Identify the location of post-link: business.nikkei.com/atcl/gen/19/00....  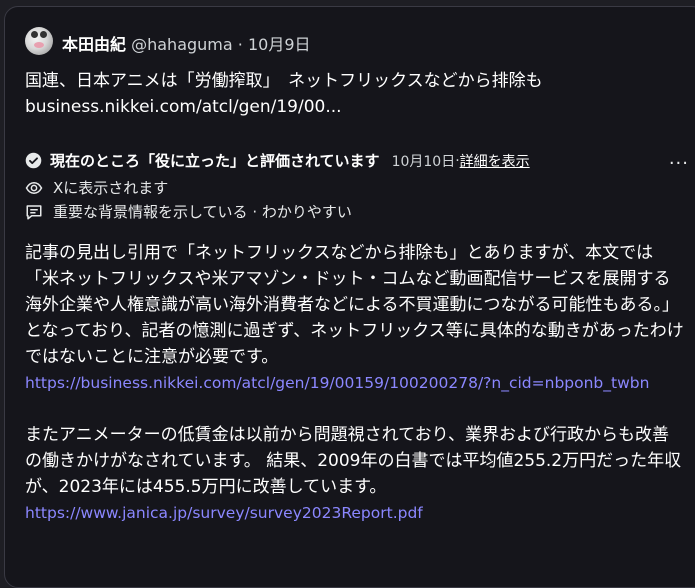
(183, 107).